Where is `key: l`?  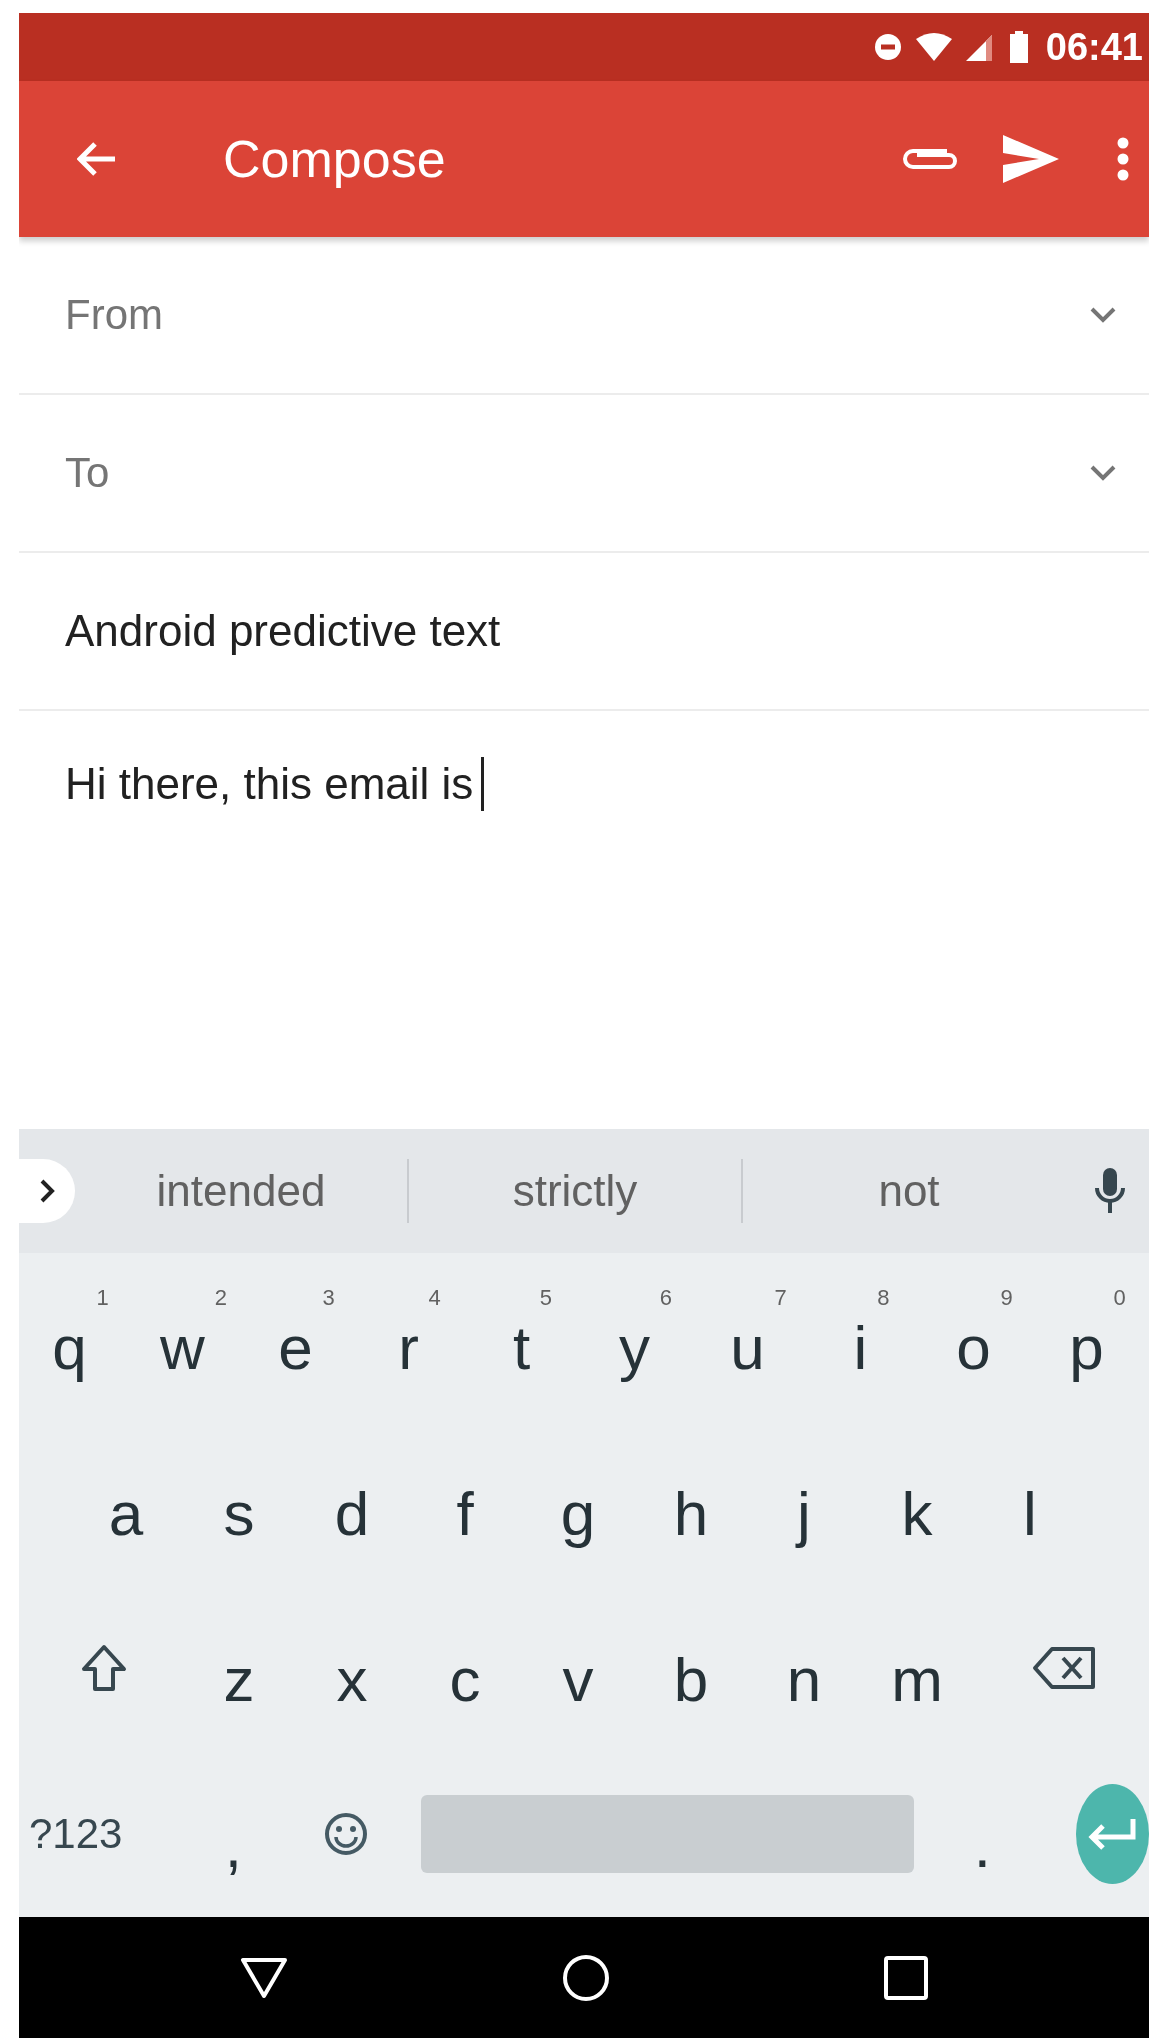 key: l is located at coordinates (1036, 1502).